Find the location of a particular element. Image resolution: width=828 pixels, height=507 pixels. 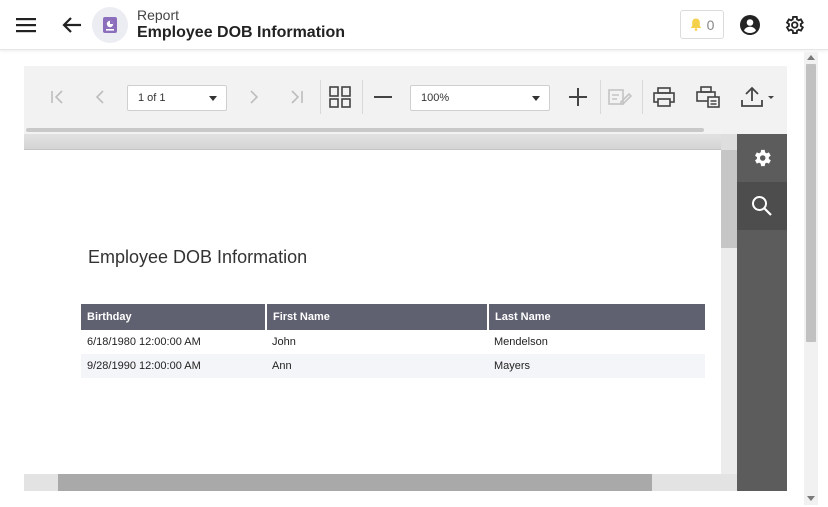

table-header-row: Birthday First Name Last Name is located at coordinates (393, 317).